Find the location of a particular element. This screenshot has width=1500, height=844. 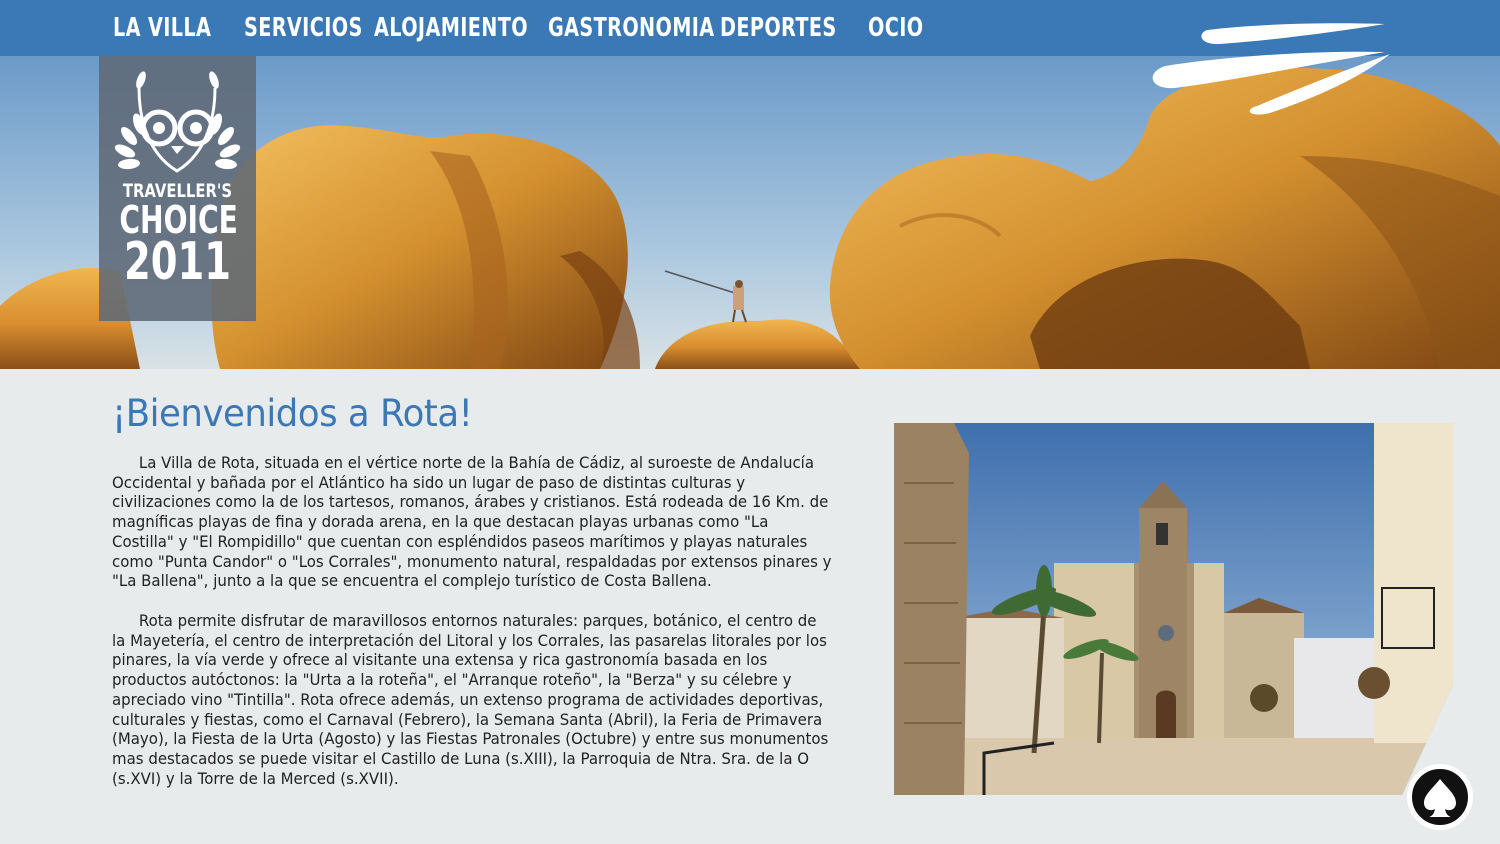

nav-item-ocio: OCIO is located at coordinates (895, 28).